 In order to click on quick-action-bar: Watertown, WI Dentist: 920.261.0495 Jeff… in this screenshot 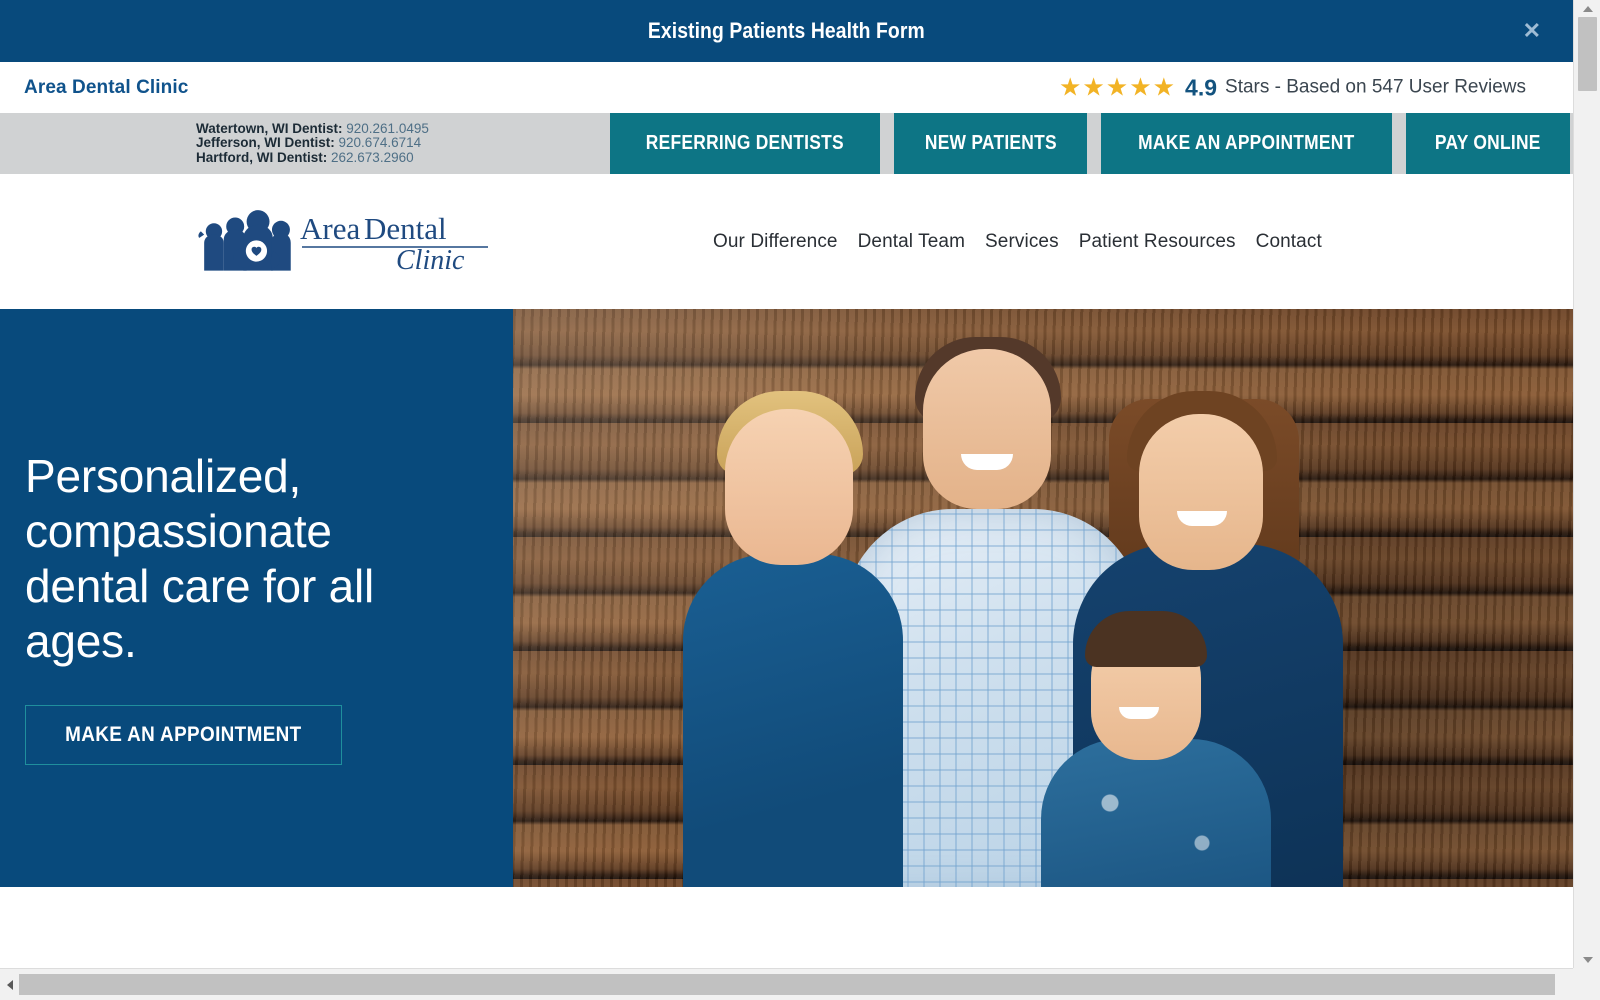, I will do `click(786, 143)`.